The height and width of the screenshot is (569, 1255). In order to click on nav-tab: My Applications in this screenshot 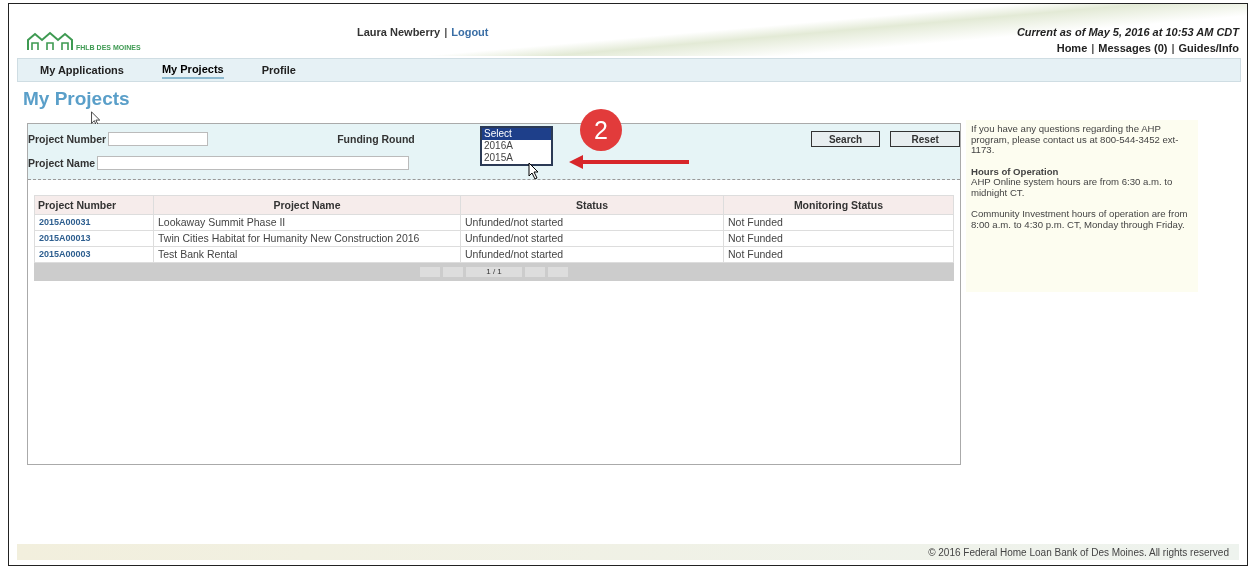, I will do `click(82, 70)`.